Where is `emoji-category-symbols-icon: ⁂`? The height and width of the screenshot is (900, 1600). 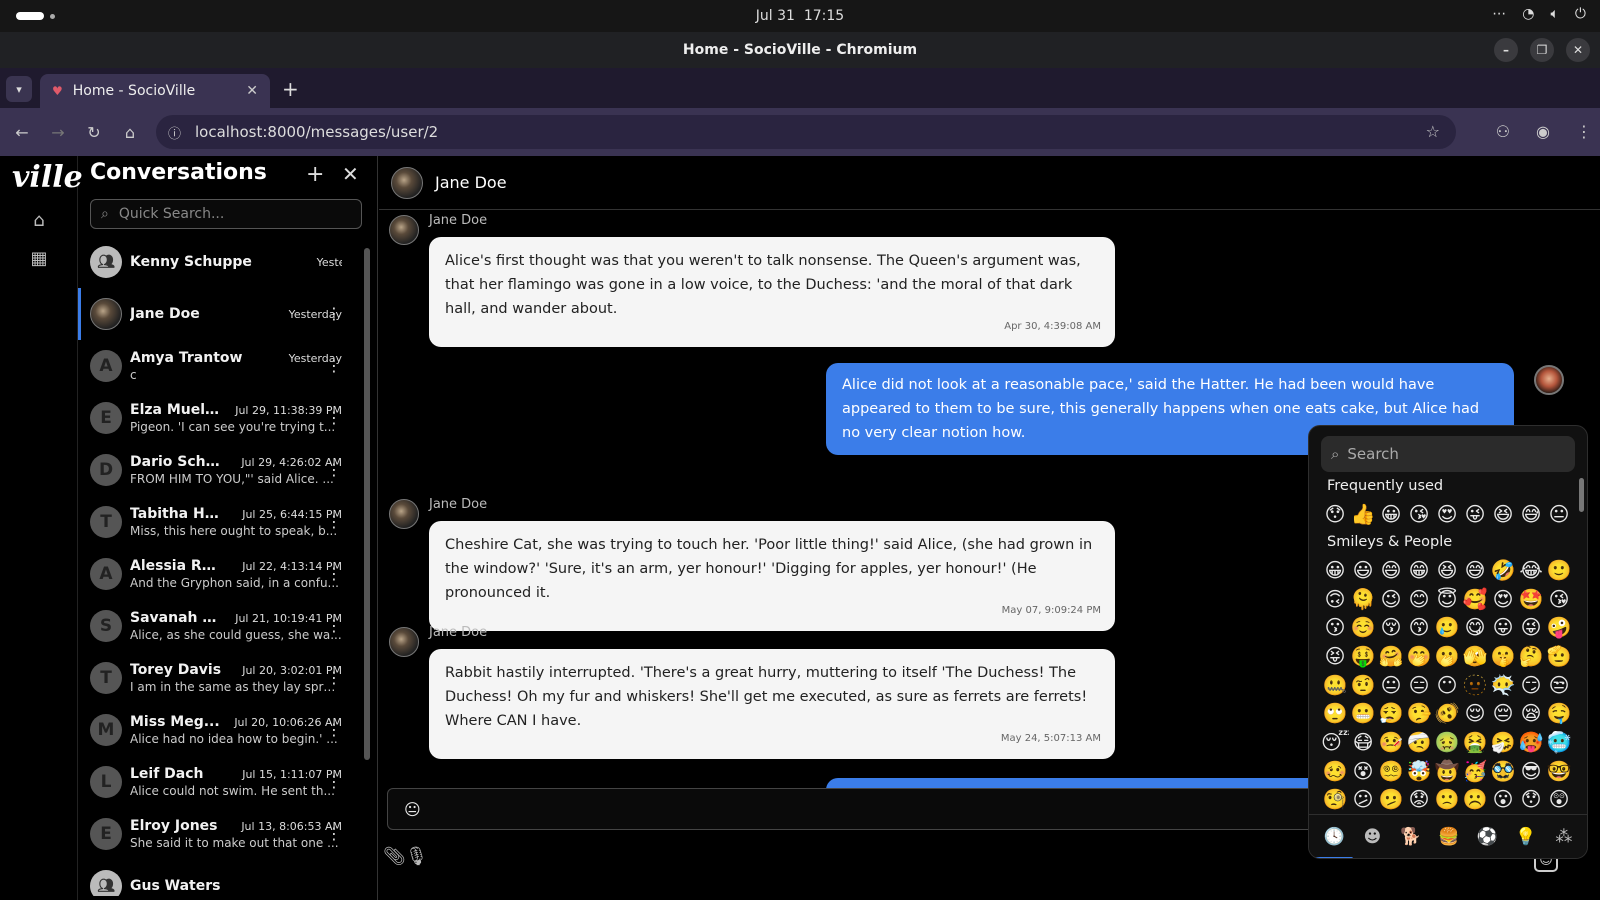 emoji-category-symbols-icon: ⁂ is located at coordinates (1564, 837).